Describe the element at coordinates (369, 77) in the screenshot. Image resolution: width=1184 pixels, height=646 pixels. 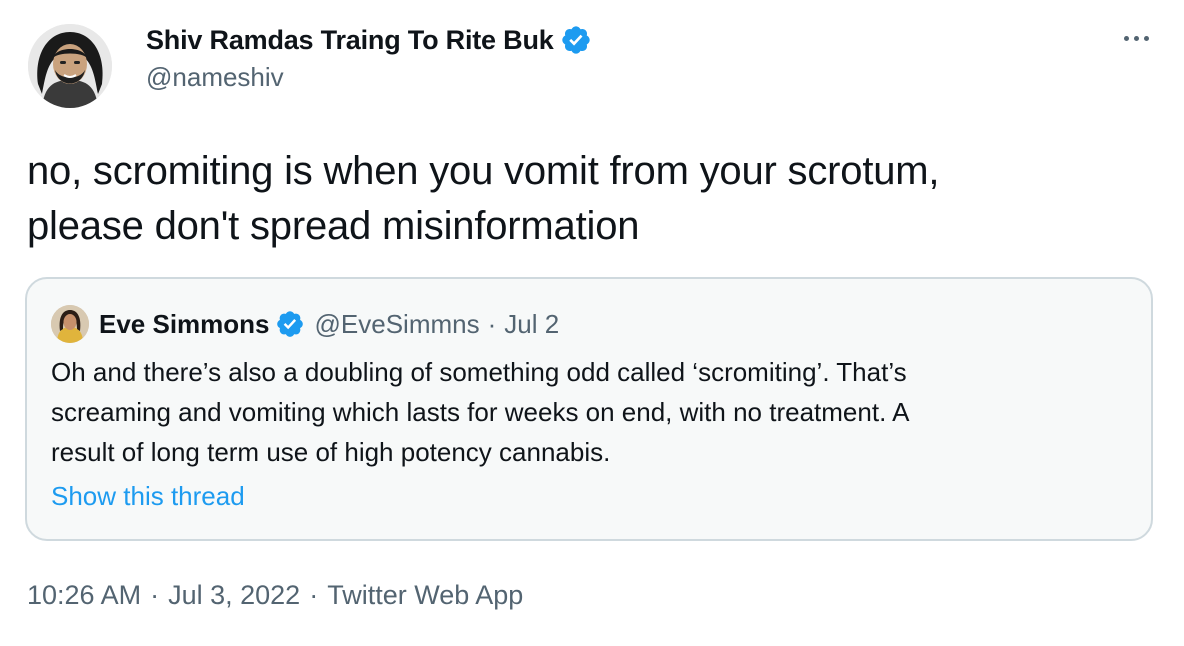
I see `author-handle: @nameshiv` at that location.